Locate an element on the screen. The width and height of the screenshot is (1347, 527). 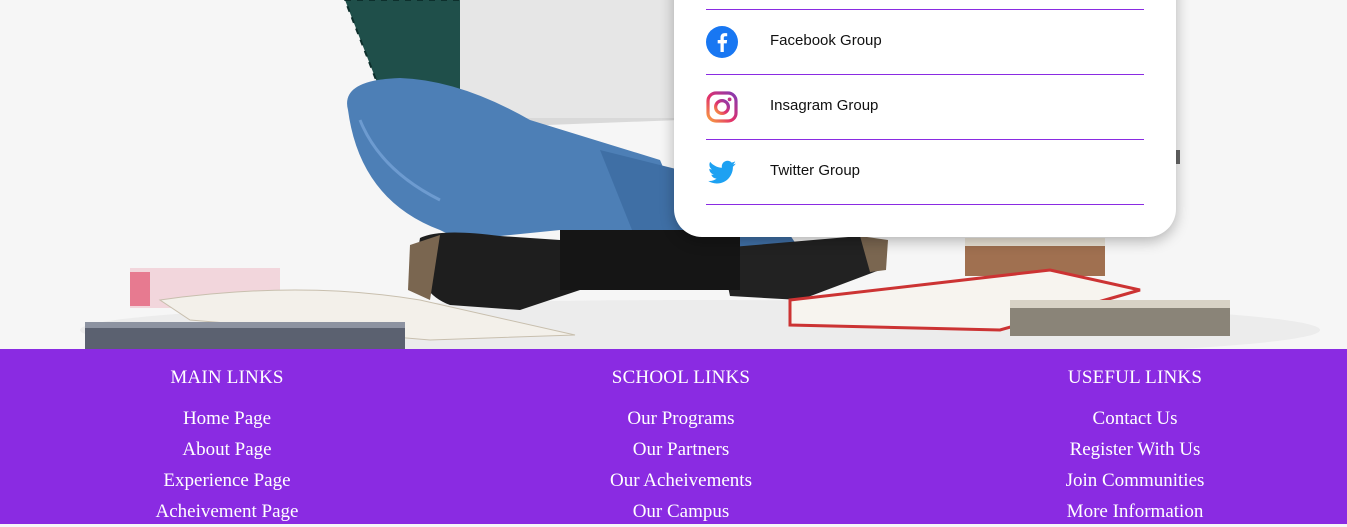
twitter-group-label: Twitter Group is located at coordinates (815, 170).